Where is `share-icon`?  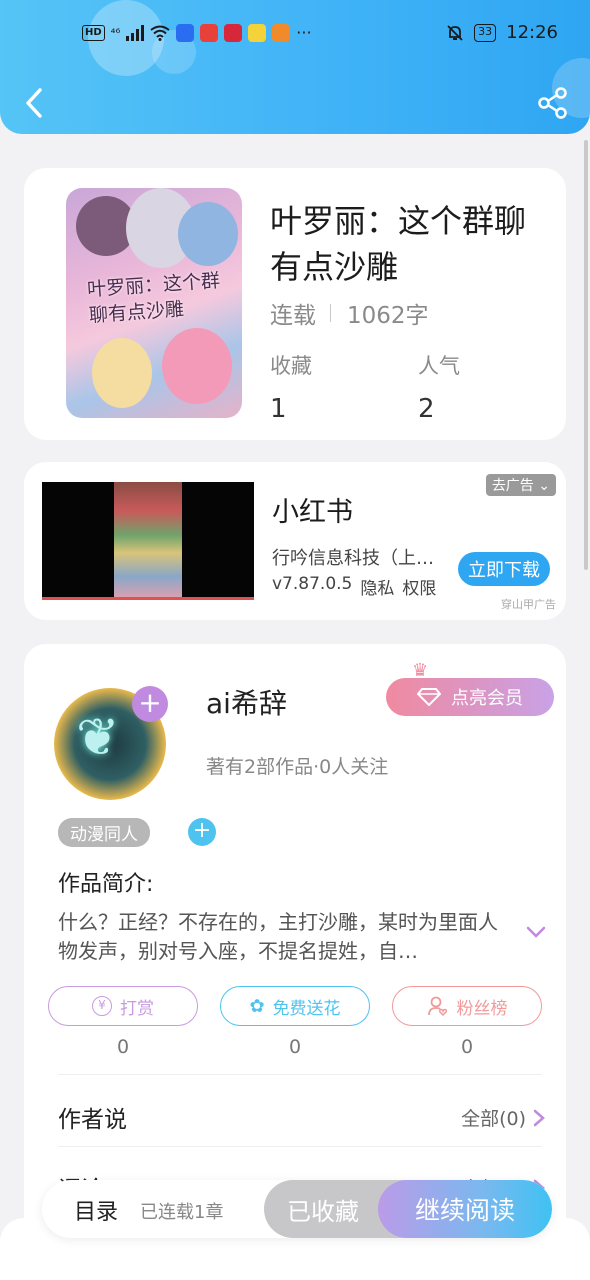
share-icon is located at coordinates (552, 103).